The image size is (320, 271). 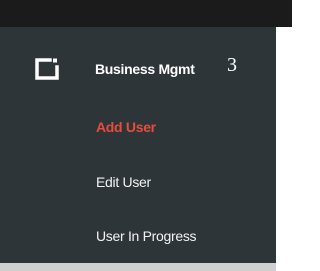 What do you see at coordinates (47, 69) in the screenshot?
I see `window-icon` at bounding box center [47, 69].